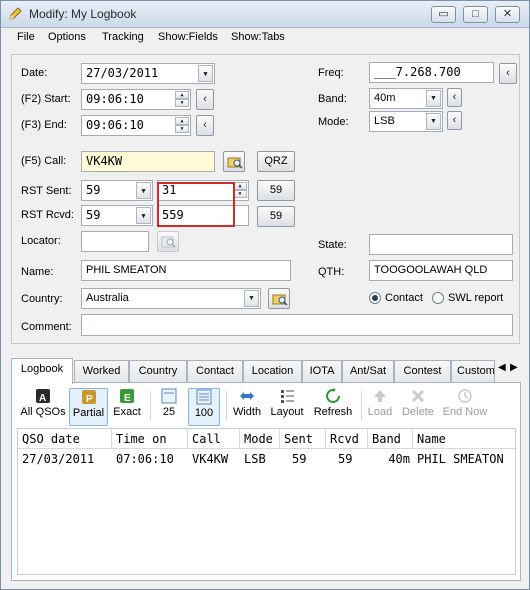 The image size is (530, 590). I want to click on freq-field: ___7.268.700, so click(431, 72).